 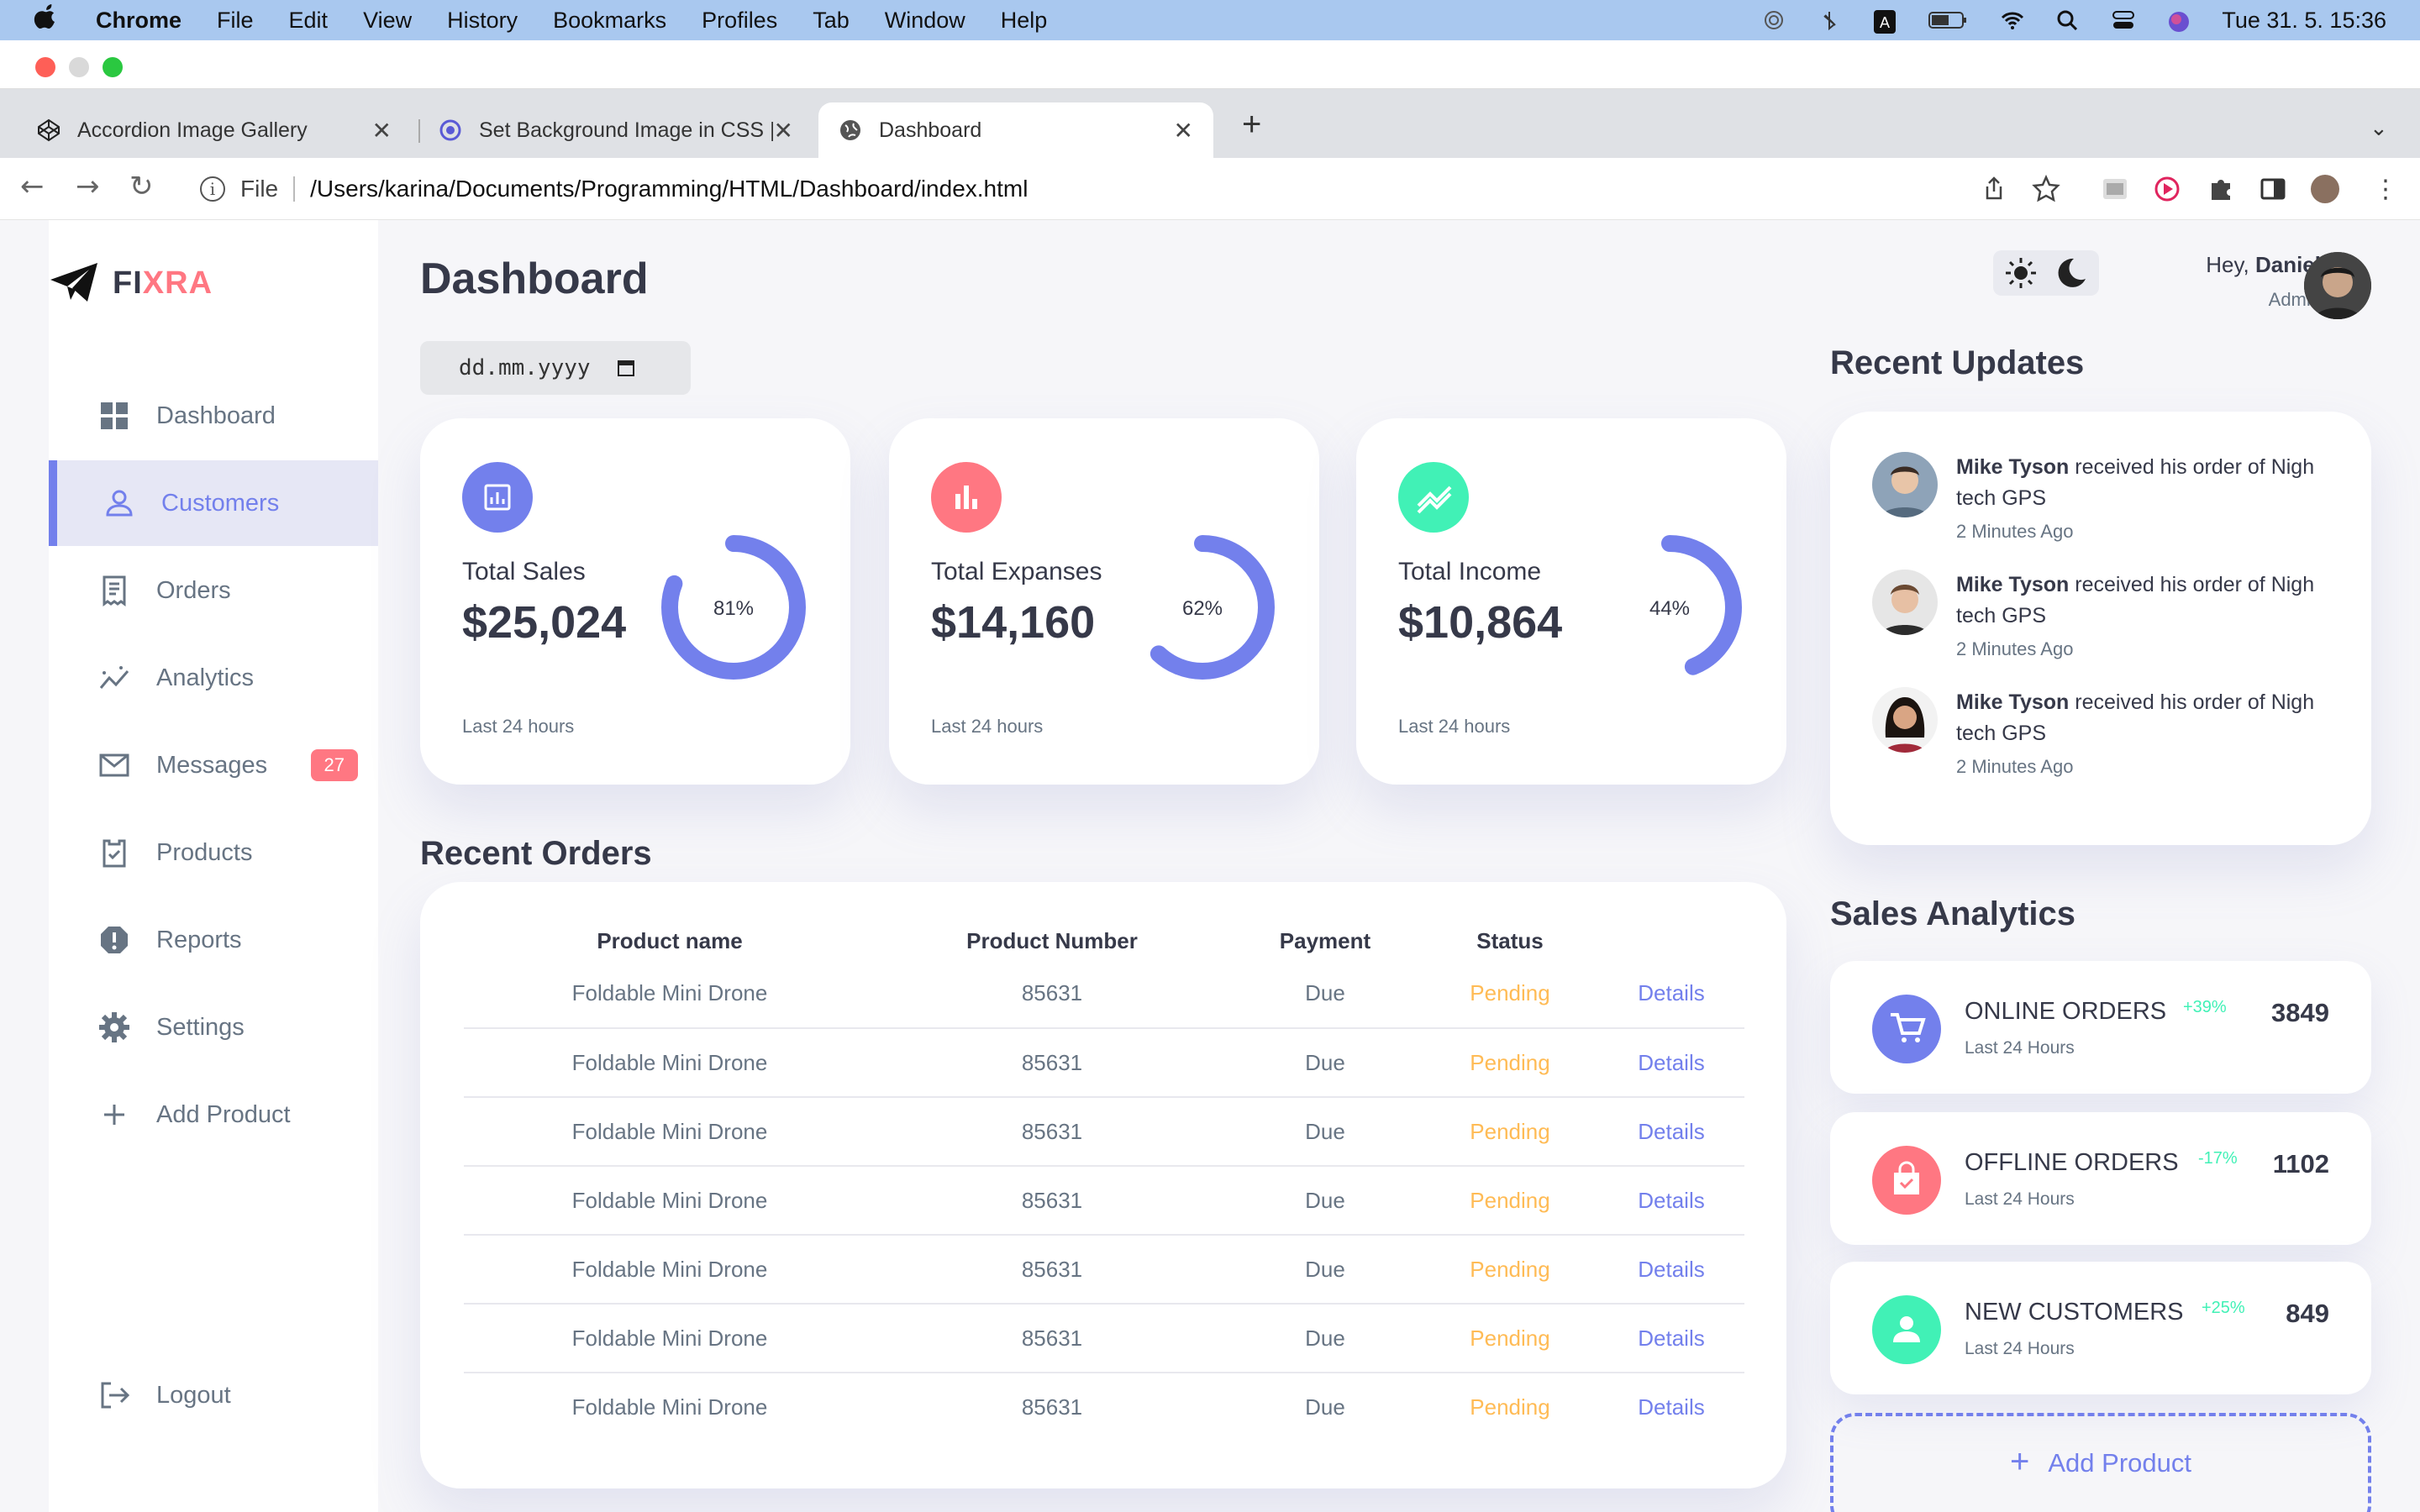 What do you see at coordinates (534, 279) in the screenshot?
I see `page-title: Dashboard` at bounding box center [534, 279].